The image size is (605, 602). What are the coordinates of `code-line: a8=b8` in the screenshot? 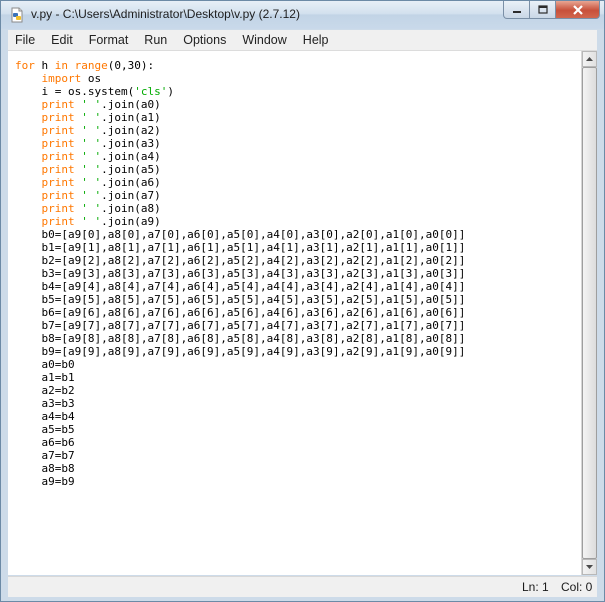 It's located at (240, 468).